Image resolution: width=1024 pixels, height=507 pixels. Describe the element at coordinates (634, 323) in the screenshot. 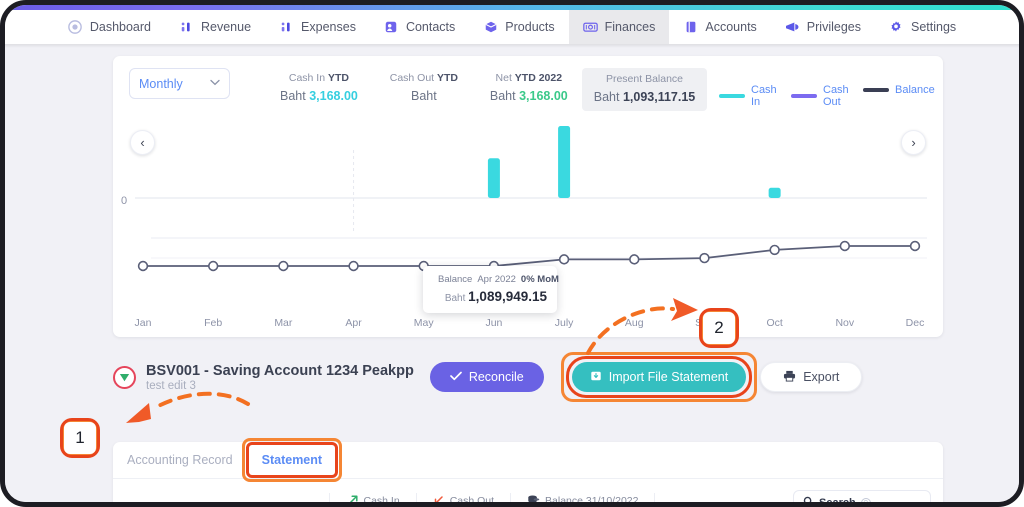

I see `x-axis-label: Aug` at that location.